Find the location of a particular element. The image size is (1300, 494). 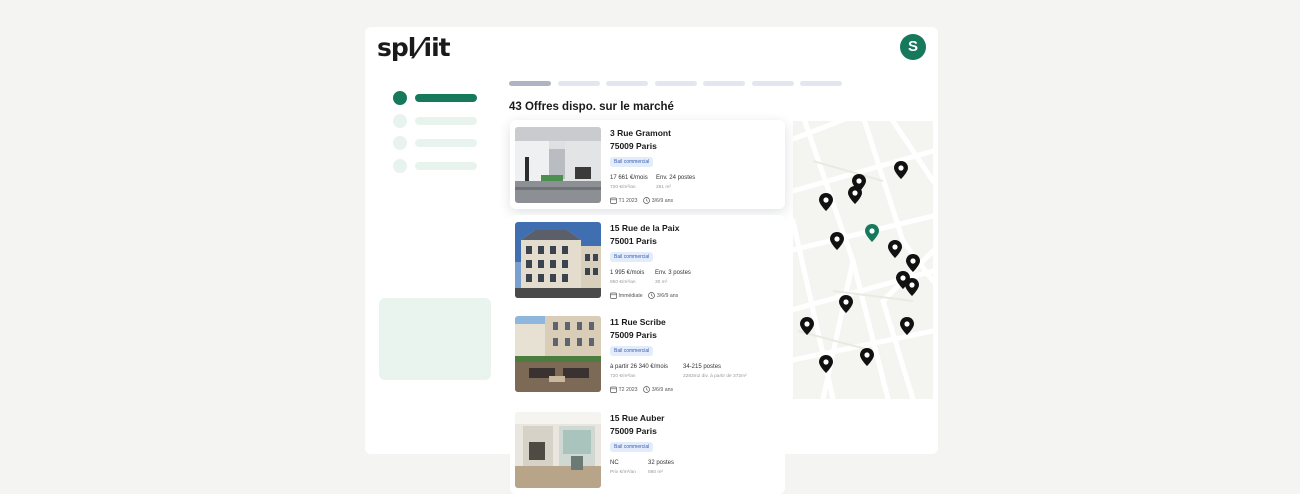

listing-street: 15 Rue de la Paix is located at coordinates (645, 228).